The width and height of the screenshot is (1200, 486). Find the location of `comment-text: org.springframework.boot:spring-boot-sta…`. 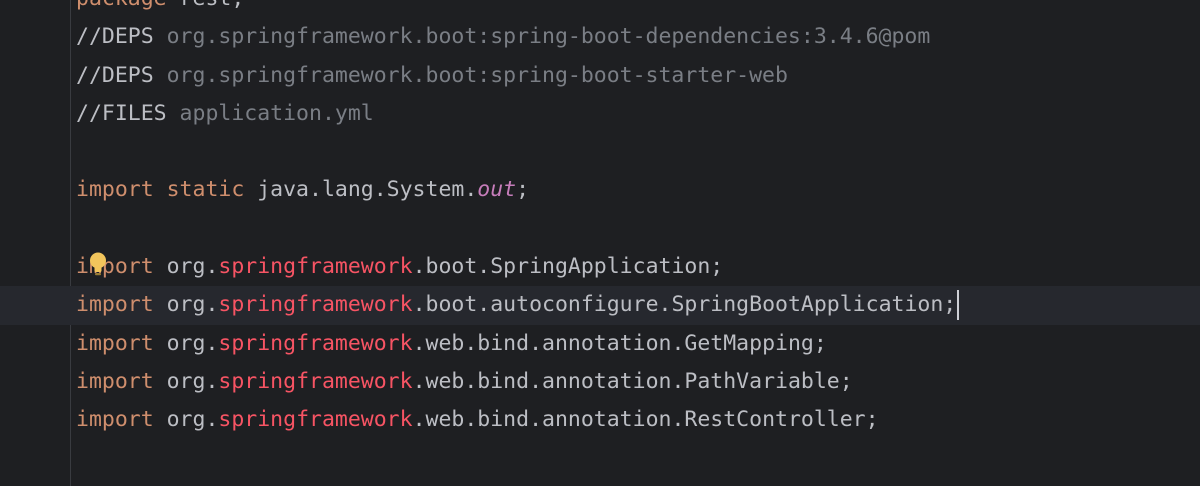

comment-text: org.springframework.boot:spring-boot-sta… is located at coordinates (470, 75).